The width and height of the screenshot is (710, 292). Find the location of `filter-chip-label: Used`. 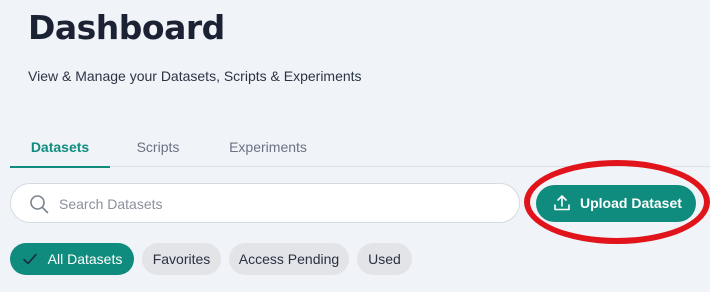

filter-chip-label: Used is located at coordinates (384, 259).